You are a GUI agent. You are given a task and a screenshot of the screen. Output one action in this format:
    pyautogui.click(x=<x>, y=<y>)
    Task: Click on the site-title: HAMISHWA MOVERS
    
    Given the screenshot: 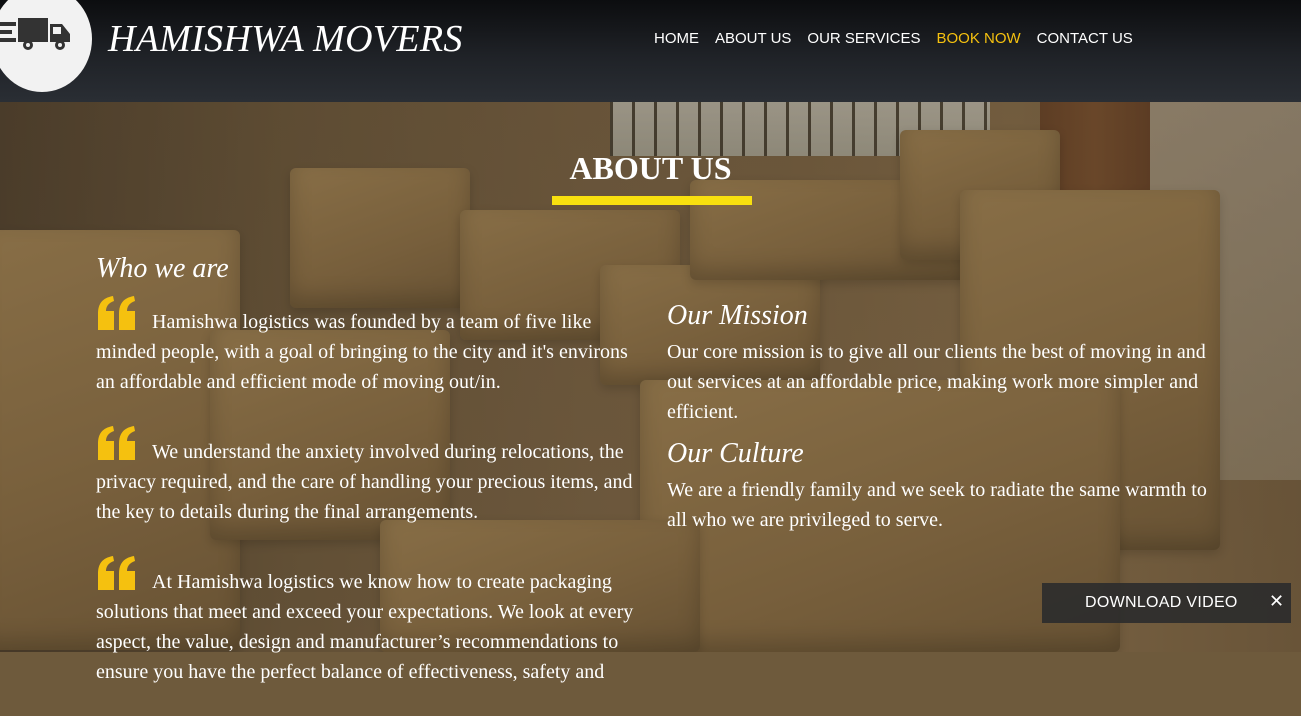 What is the action you would take?
    pyautogui.click(x=285, y=39)
    